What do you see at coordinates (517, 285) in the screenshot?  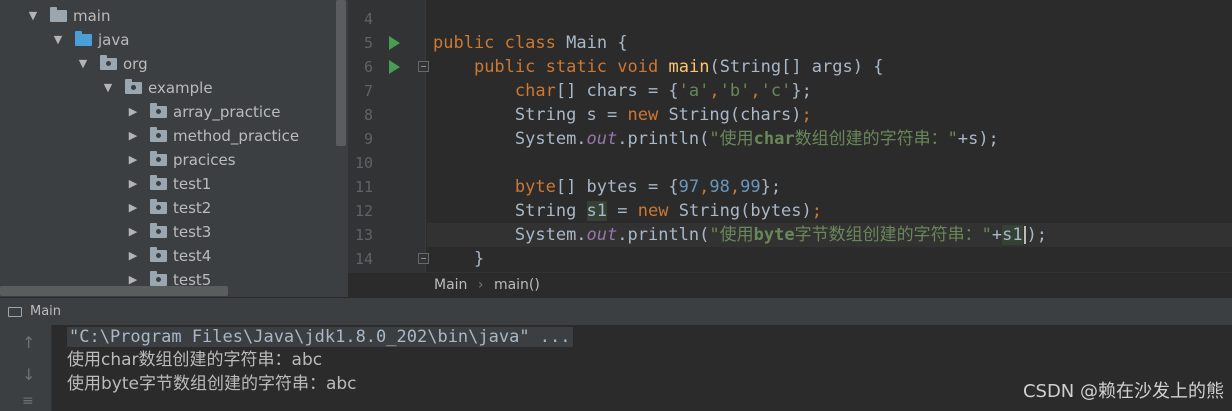 I see `breadcrumb-method: main()` at bounding box center [517, 285].